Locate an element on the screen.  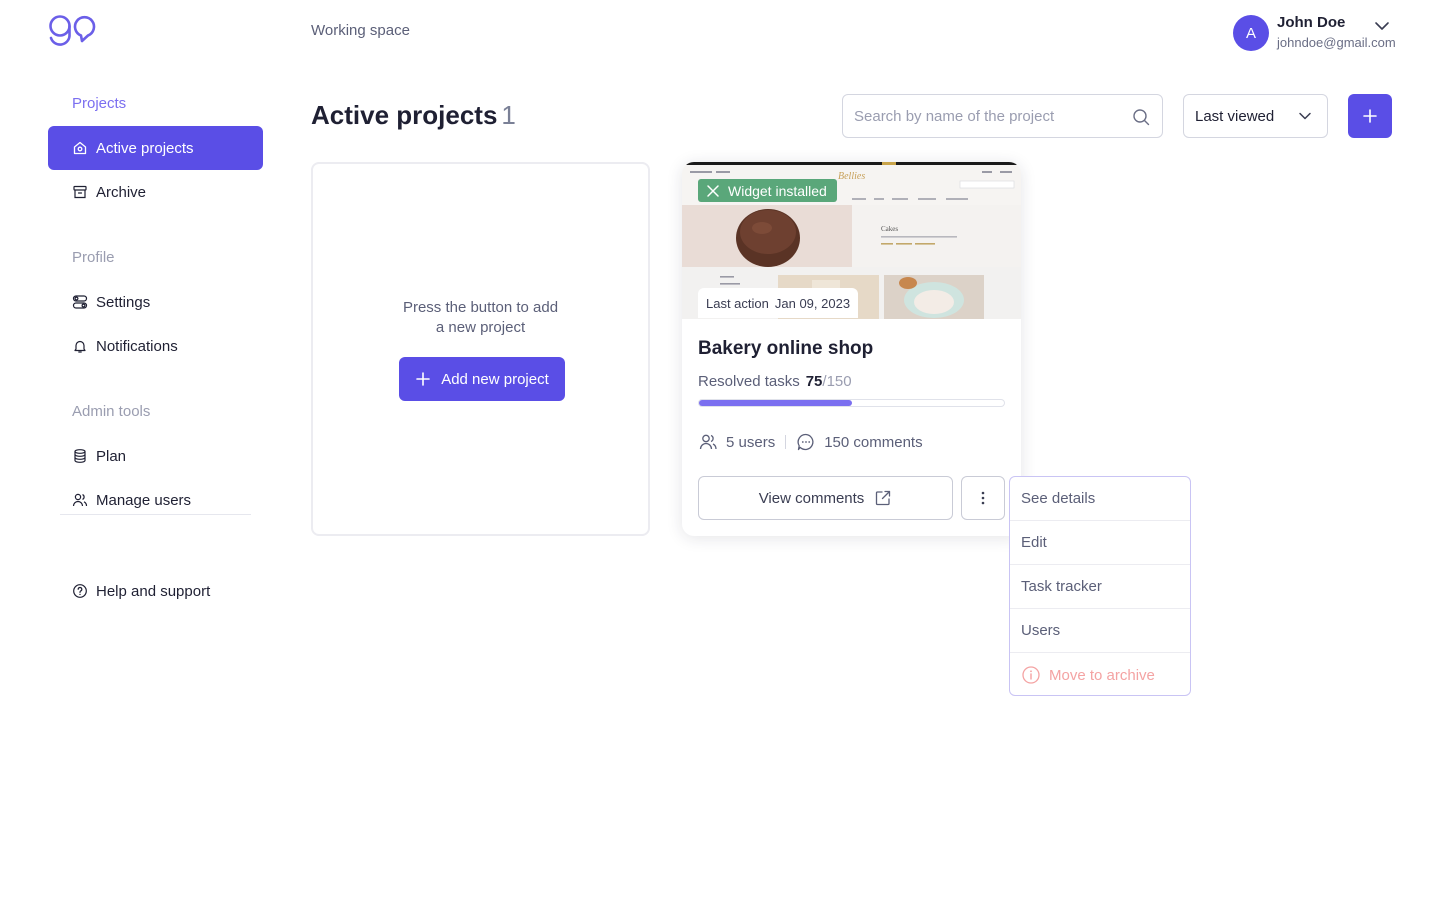
sidebar-item-label: Archive is located at coordinates (121, 192).